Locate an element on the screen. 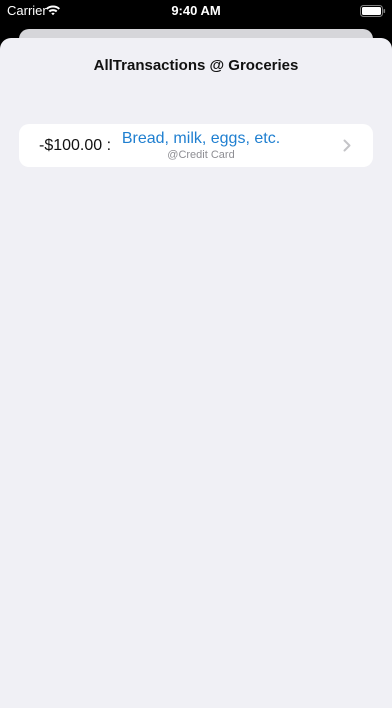  transaction-account: @Credit Card is located at coordinates (201, 155).